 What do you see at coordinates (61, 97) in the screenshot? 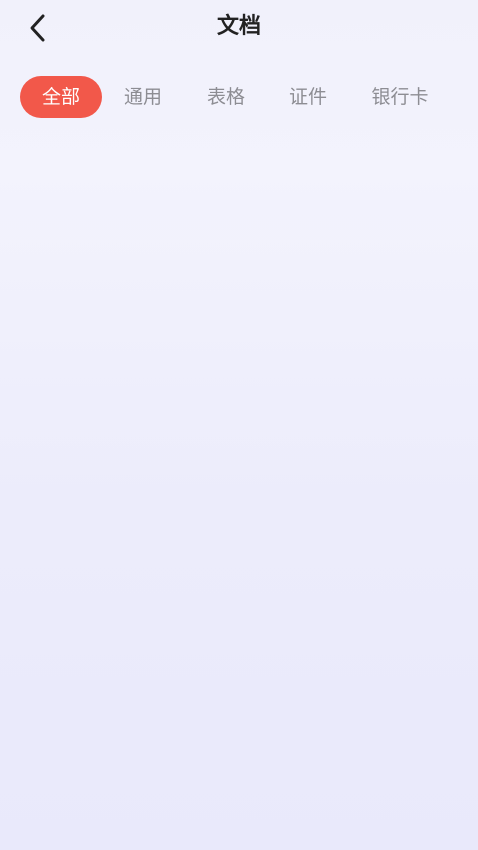
I see `tab-all: 全部` at bounding box center [61, 97].